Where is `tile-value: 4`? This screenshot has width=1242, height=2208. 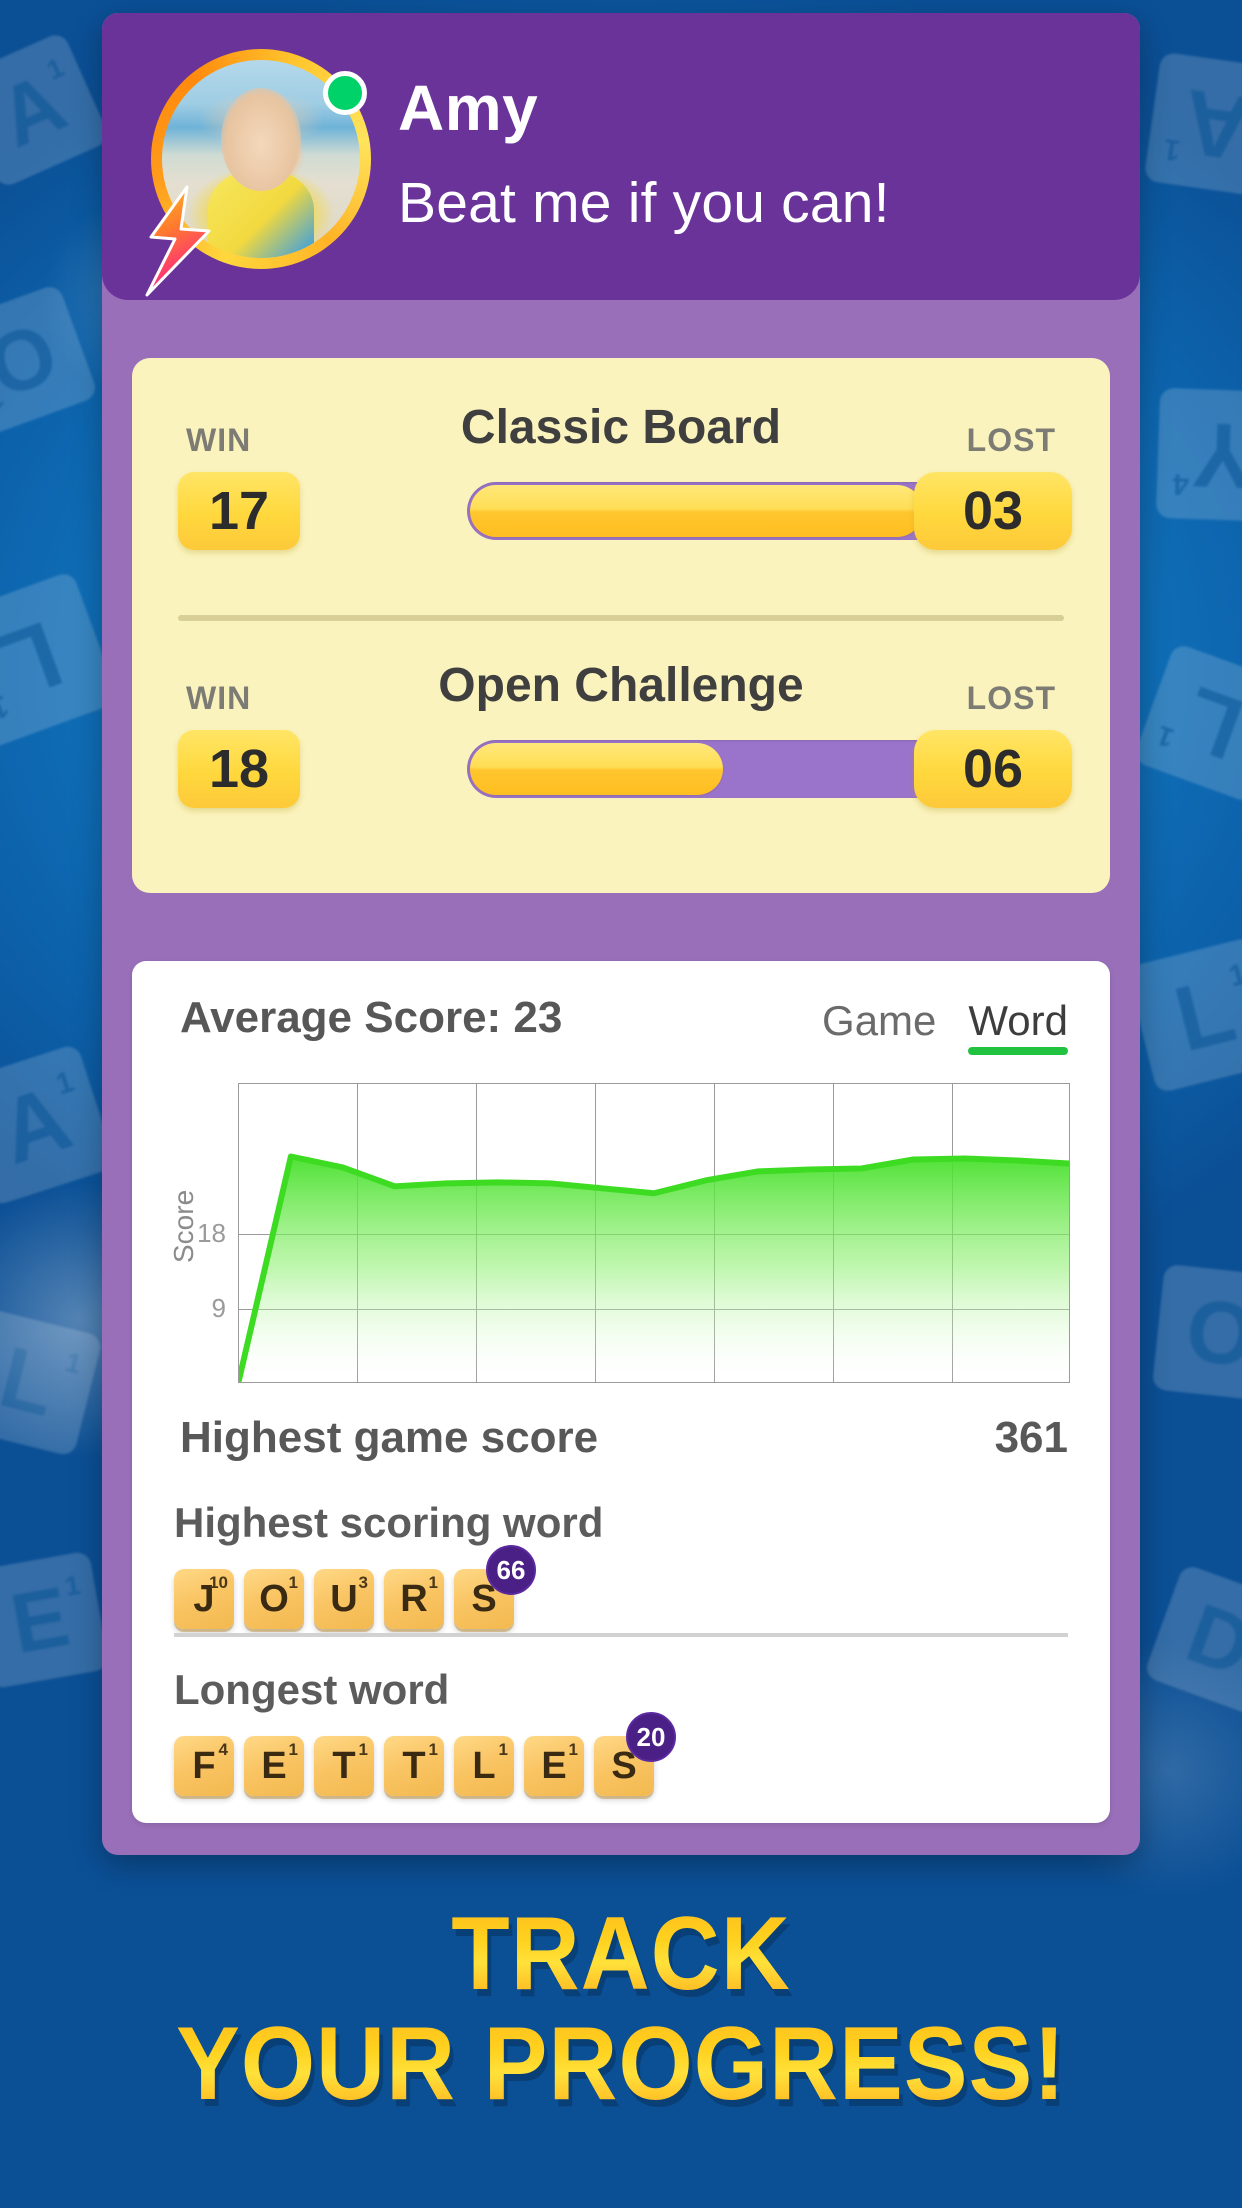 tile-value: 4 is located at coordinates (223, 1749).